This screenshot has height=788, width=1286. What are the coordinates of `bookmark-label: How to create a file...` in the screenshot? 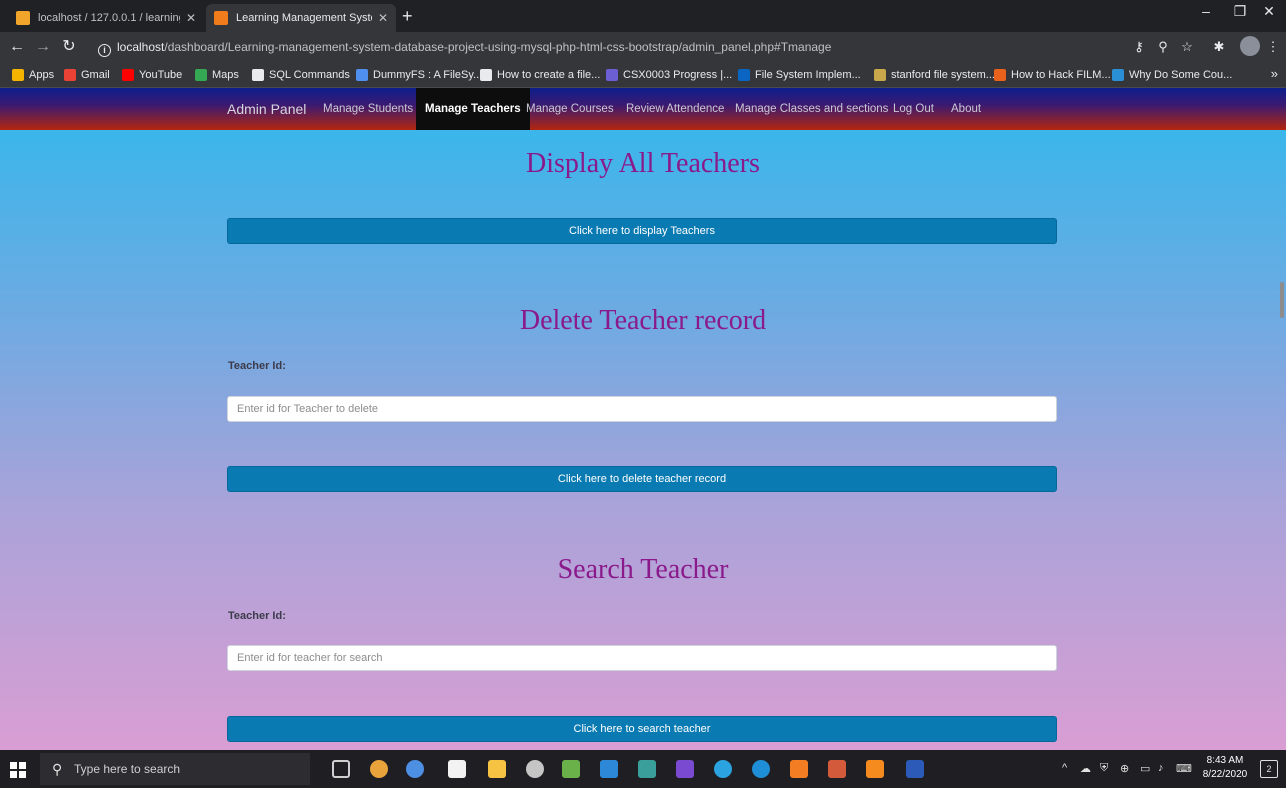 It's located at (549, 75).